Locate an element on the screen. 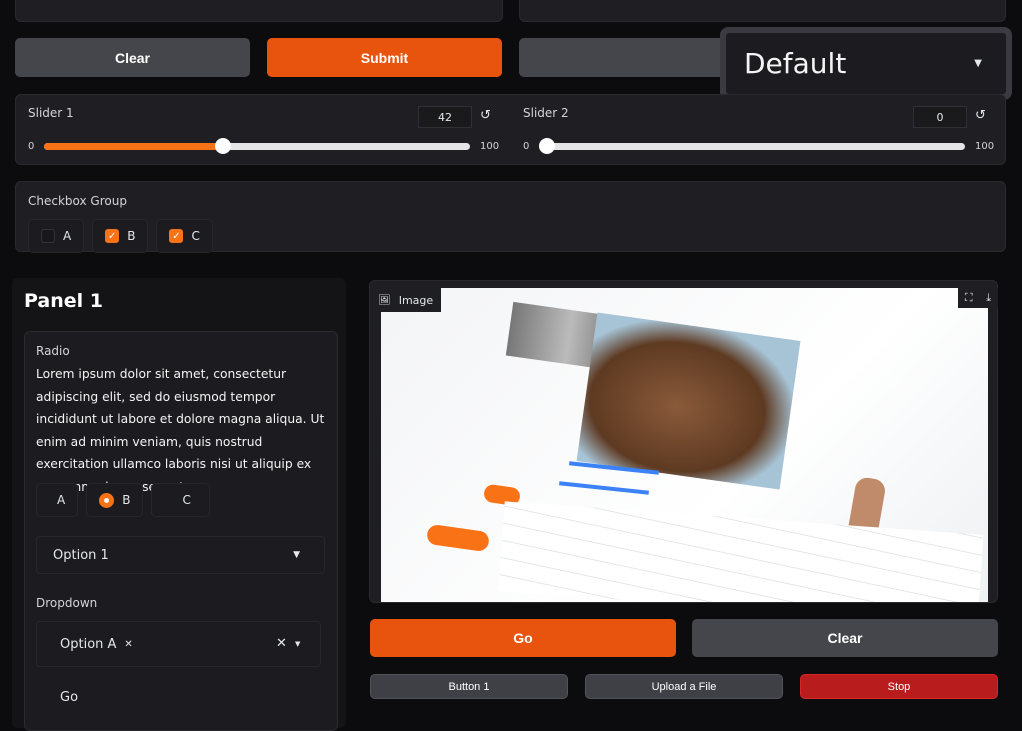  theme-dropdown-value: Default is located at coordinates (795, 63).